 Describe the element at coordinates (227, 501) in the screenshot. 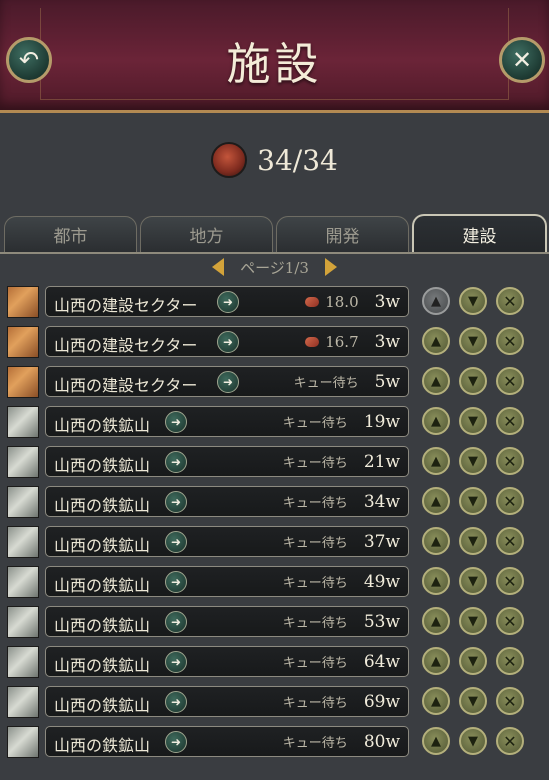

I see `facility-bar: 山西の鉄鉱山 ➜ キュー待ち 34w` at that location.